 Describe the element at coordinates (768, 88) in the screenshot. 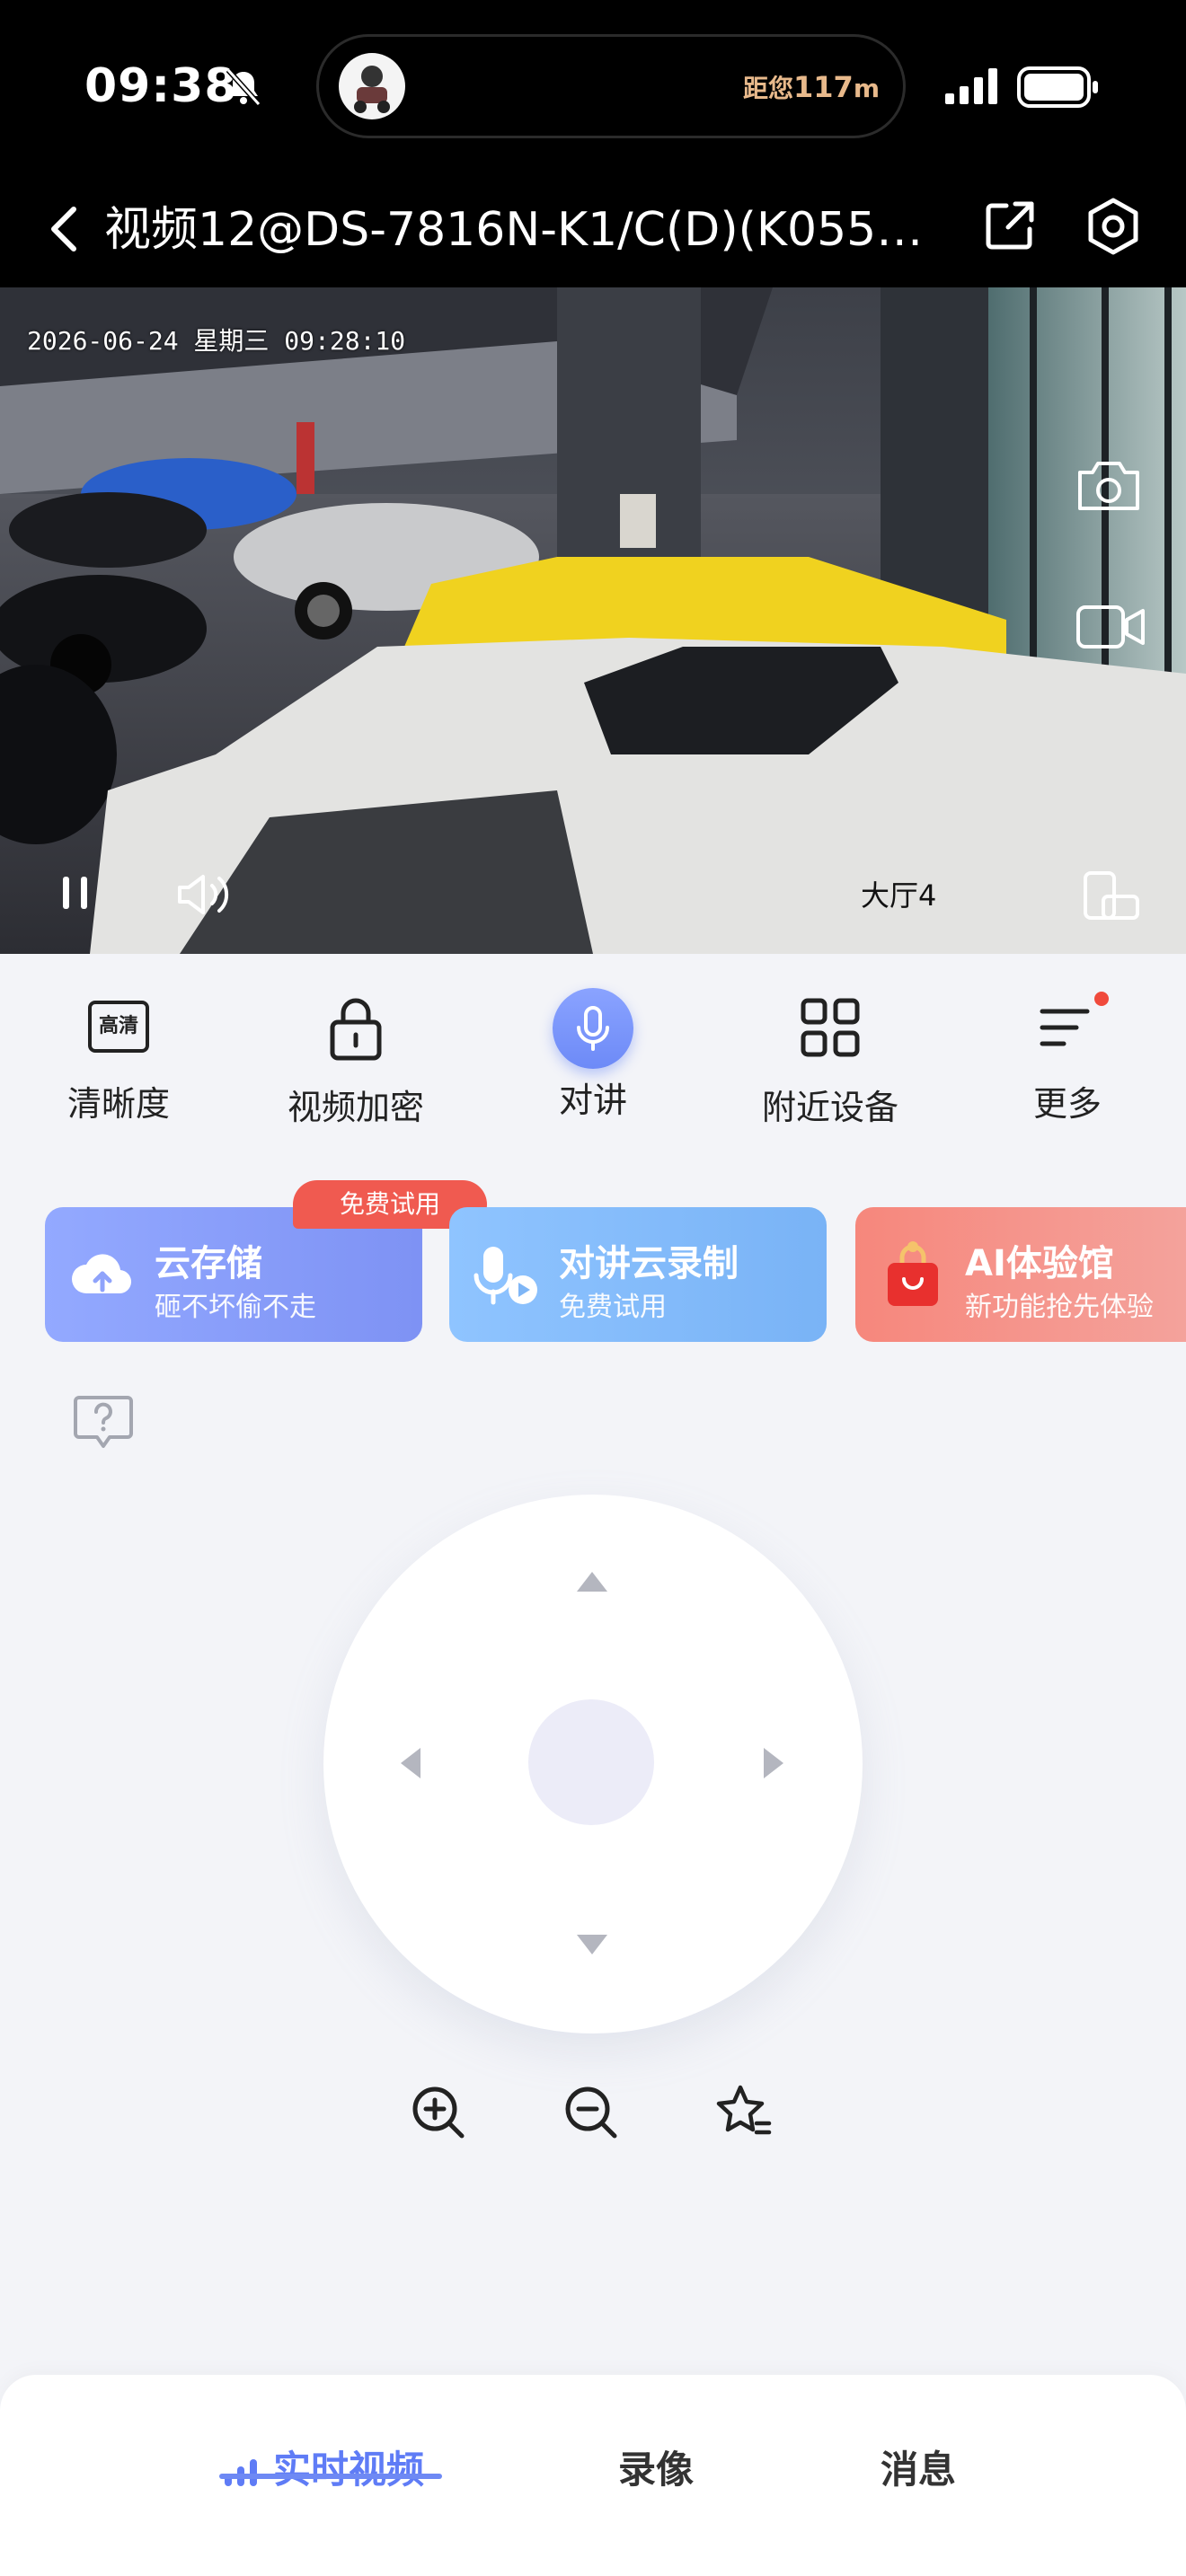

I see `distance-prefix: 距您` at that location.